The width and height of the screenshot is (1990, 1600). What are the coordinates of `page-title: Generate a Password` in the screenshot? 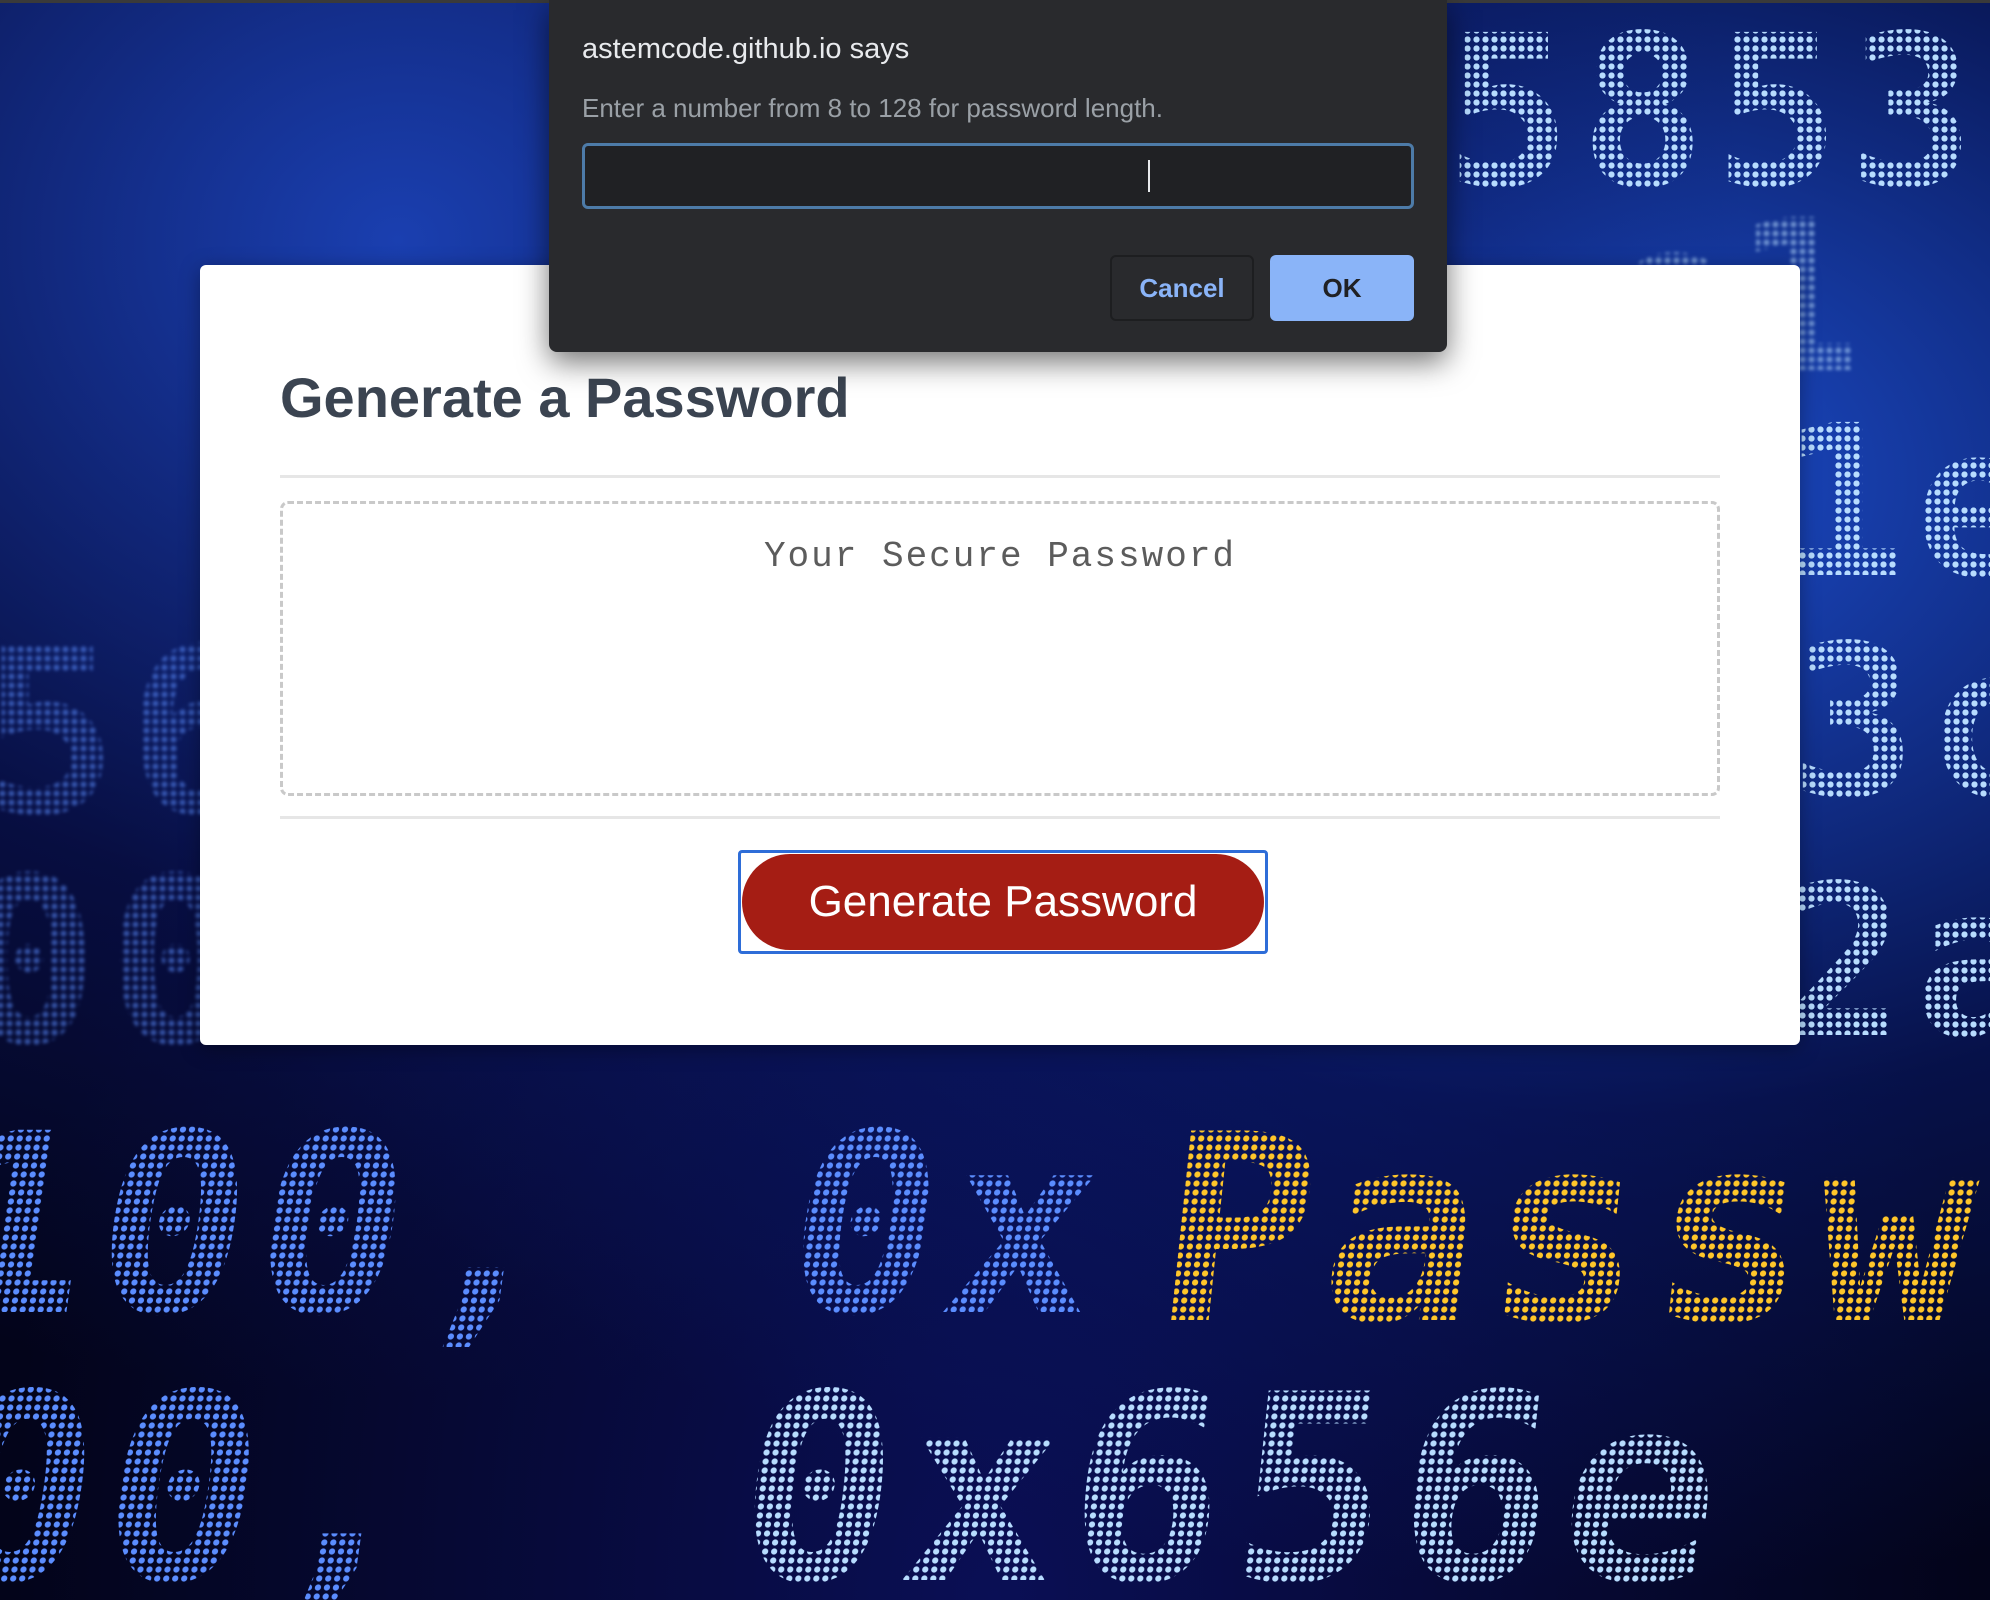 It's located at (565, 397).